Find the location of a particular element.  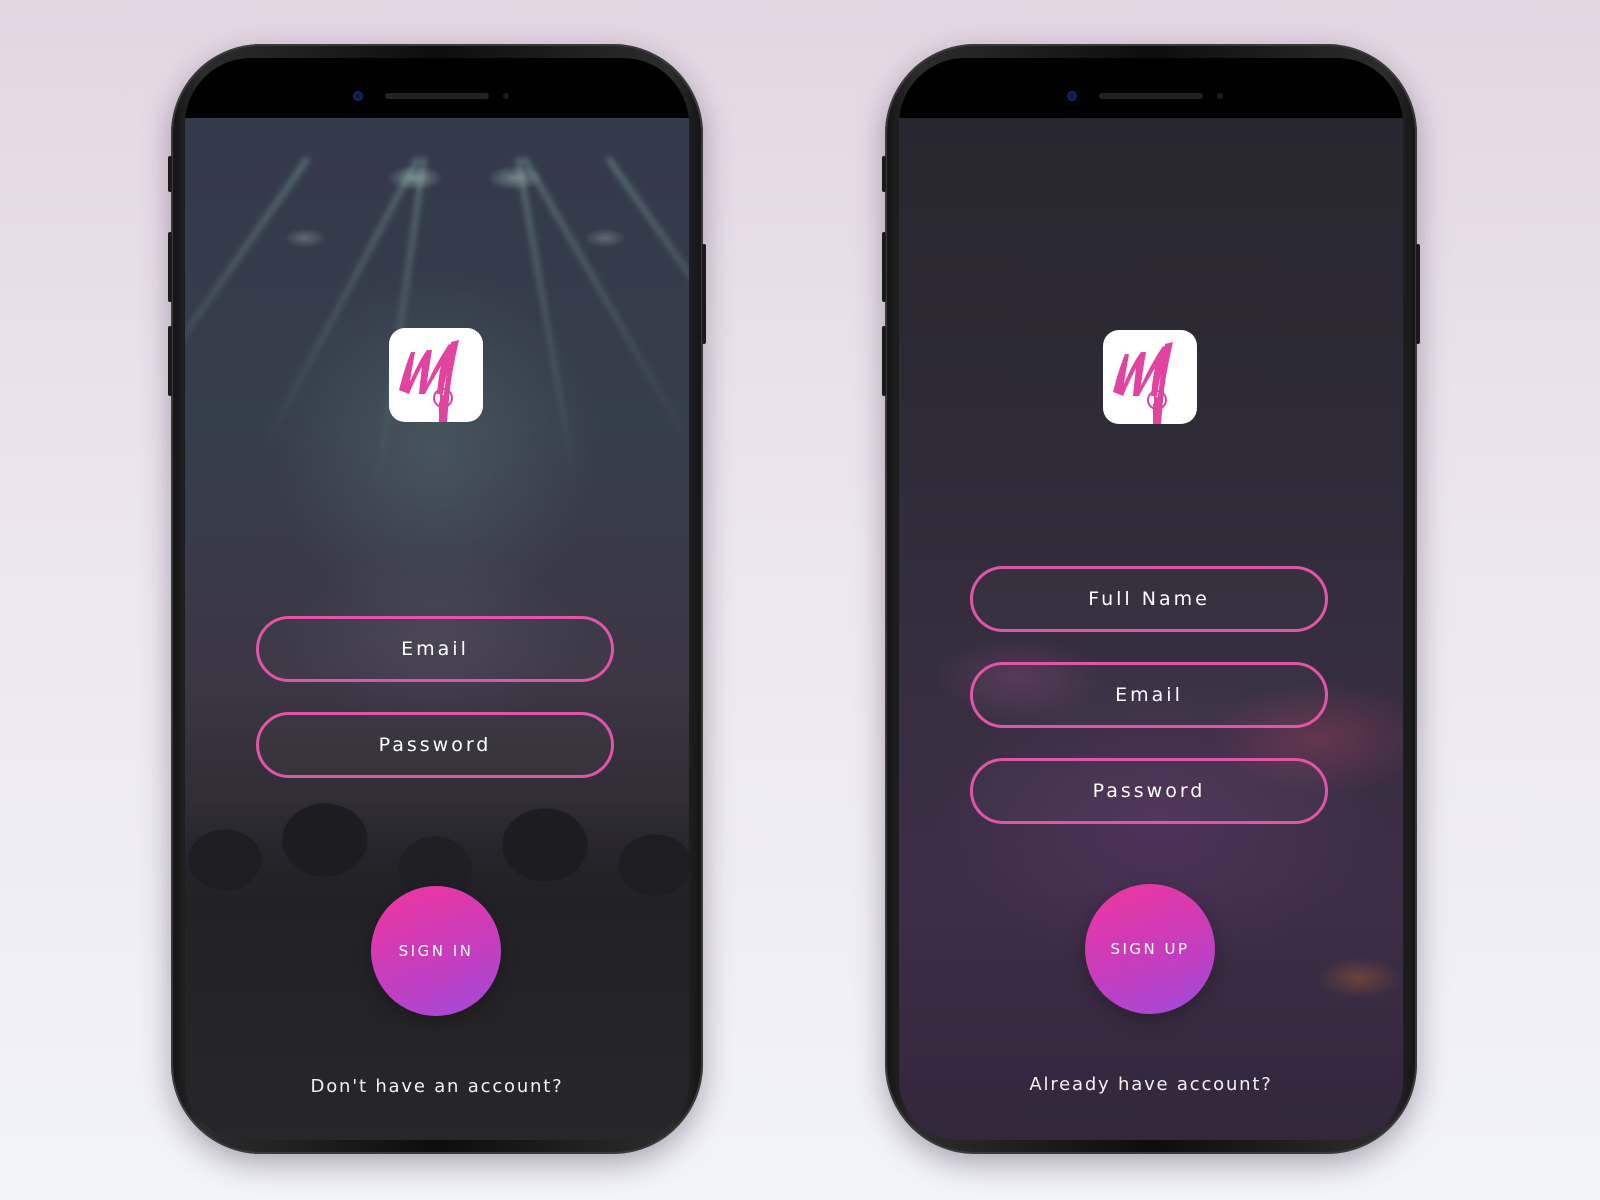

sign-in-link: Already have account? is located at coordinates (1151, 1084).